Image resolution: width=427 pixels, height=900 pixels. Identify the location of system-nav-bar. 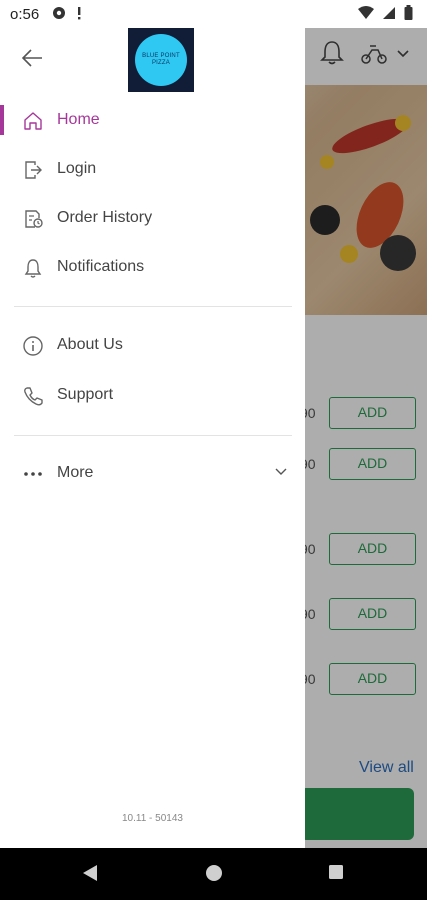
(213, 874).